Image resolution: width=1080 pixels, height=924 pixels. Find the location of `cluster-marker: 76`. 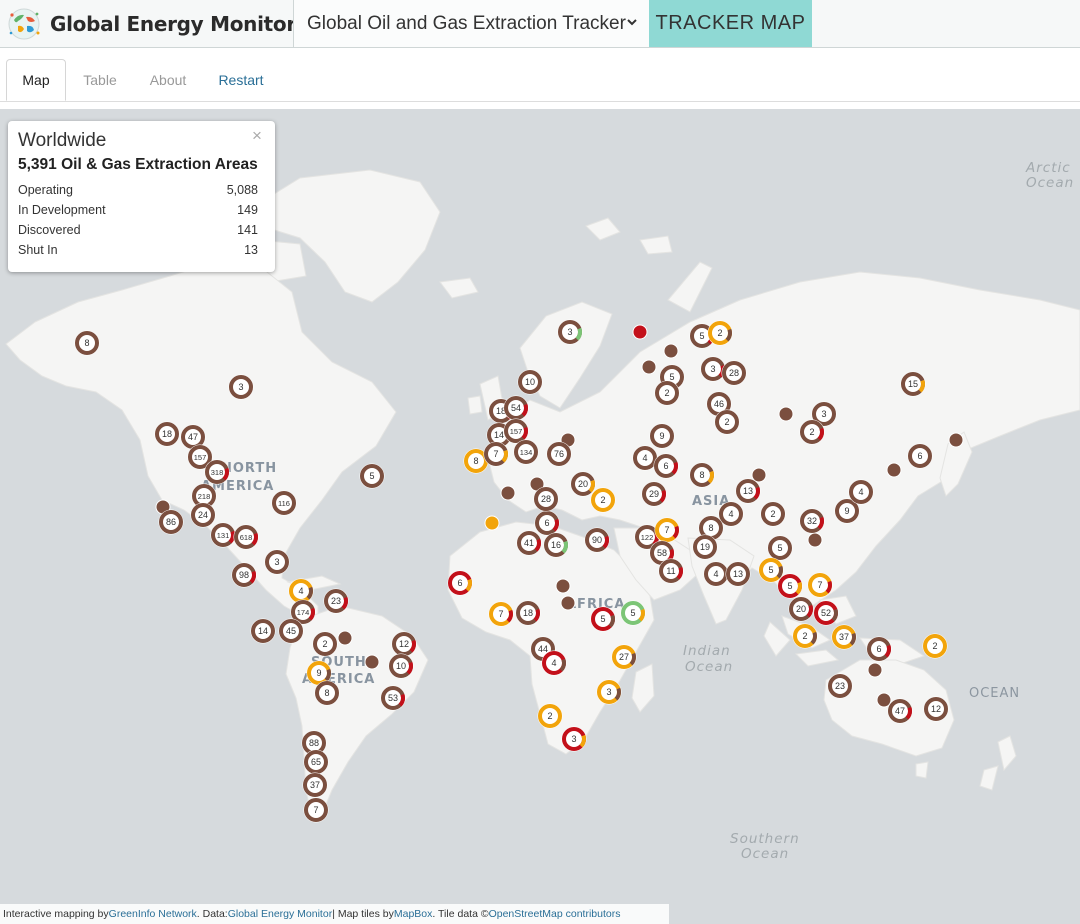

cluster-marker: 76 is located at coordinates (559, 454).